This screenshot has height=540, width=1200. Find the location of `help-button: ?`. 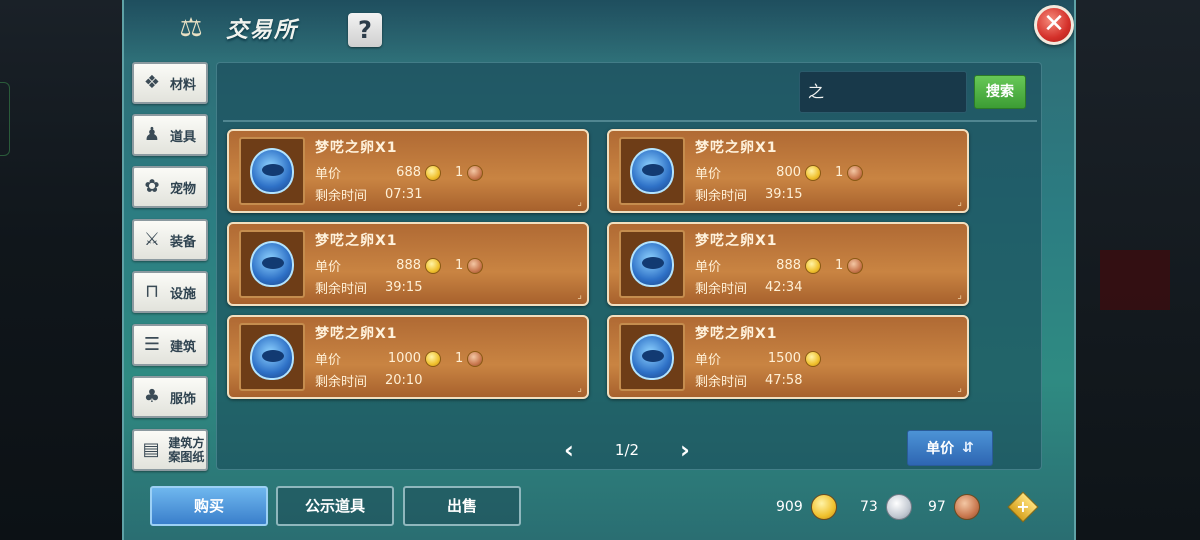

help-button: ? is located at coordinates (365, 30).